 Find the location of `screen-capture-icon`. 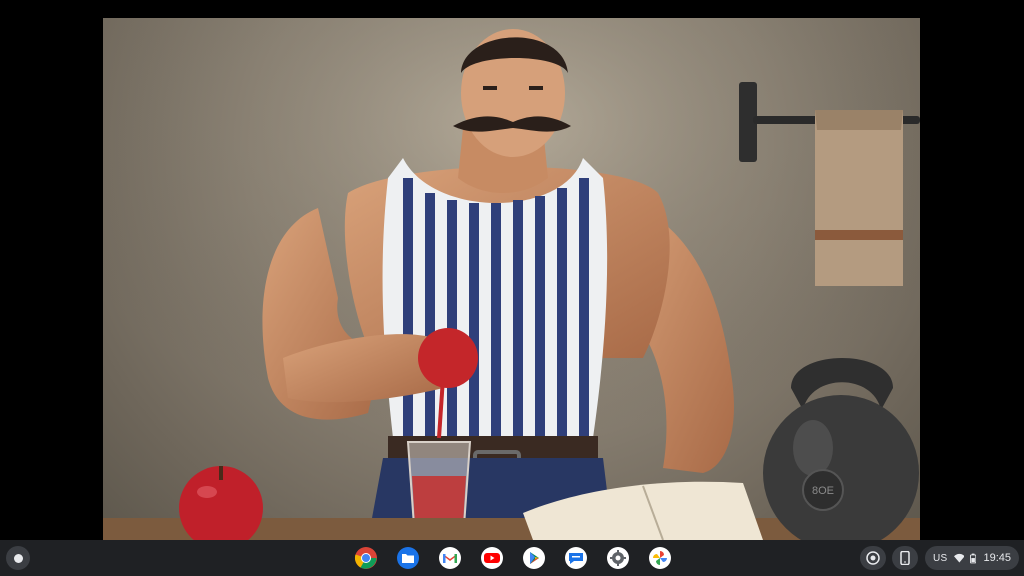

screen-capture-icon is located at coordinates (873, 558).